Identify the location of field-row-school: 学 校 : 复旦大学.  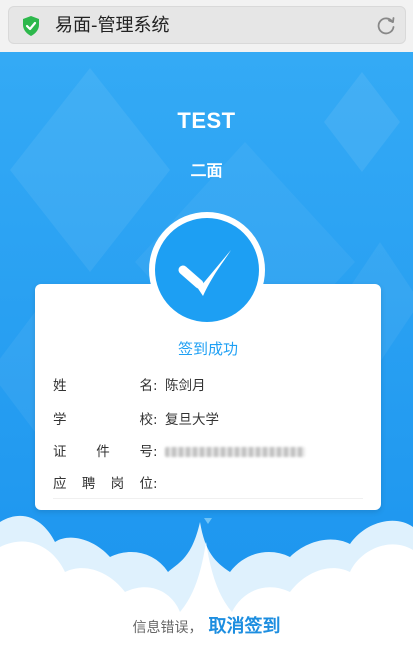
(213, 420).